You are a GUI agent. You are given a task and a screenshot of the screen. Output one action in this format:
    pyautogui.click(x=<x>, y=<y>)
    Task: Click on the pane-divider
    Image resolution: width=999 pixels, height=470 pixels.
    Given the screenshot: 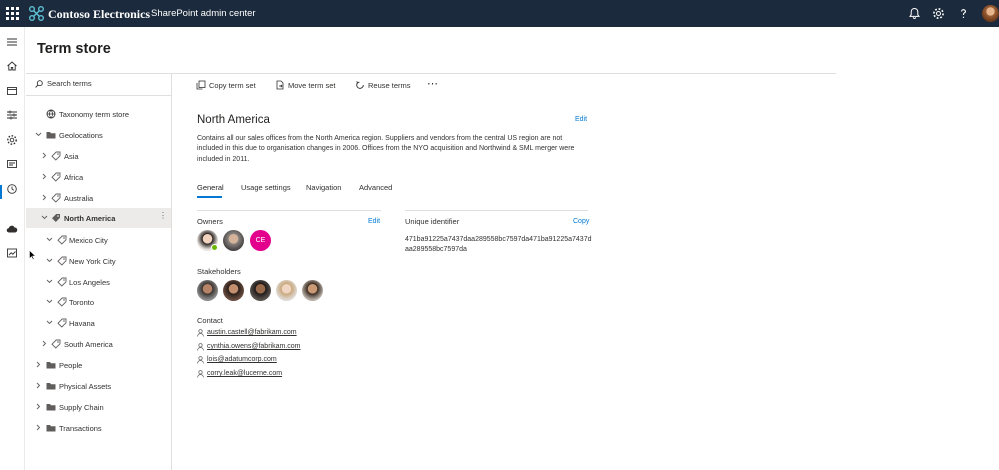 What is the action you would take?
    pyautogui.click(x=171, y=271)
    